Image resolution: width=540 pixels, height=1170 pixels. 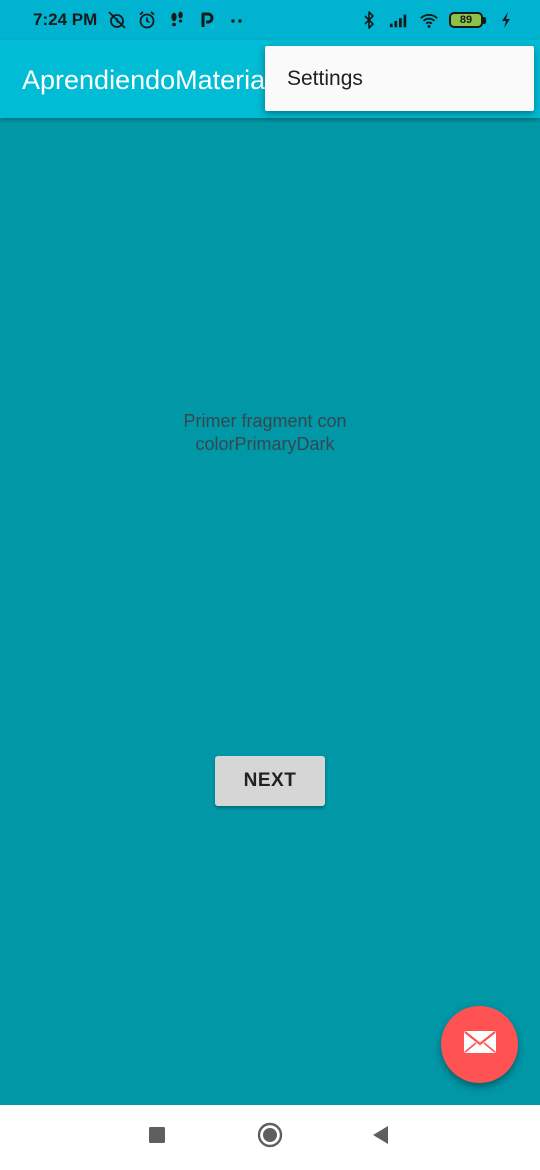 What do you see at coordinates (429, 20) in the screenshot?
I see `wifi-icon` at bounding box center [429, 20].